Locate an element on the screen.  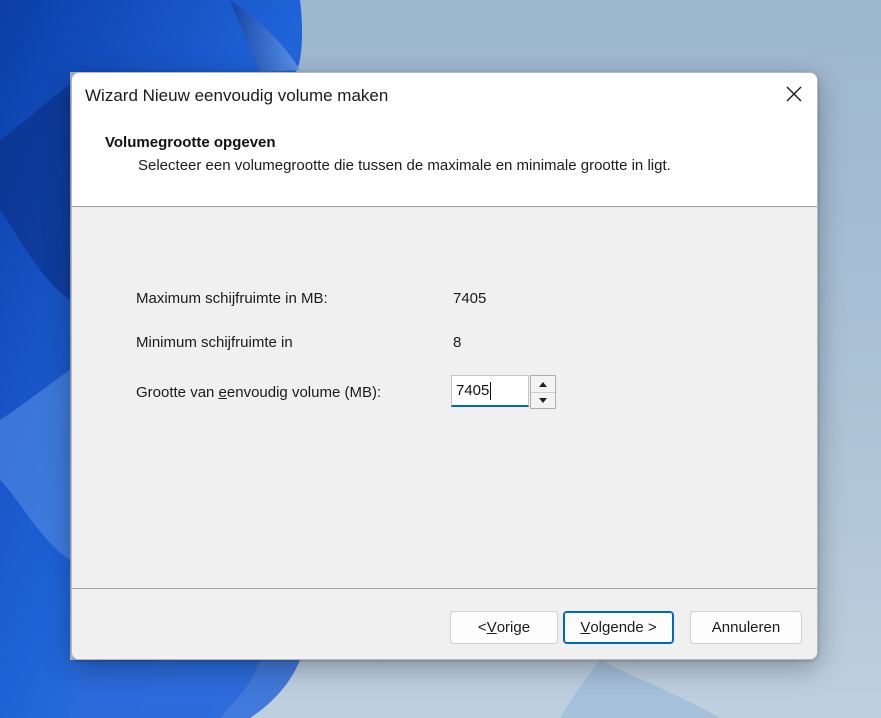
spin-down-button is located at coordinates (543, 400).